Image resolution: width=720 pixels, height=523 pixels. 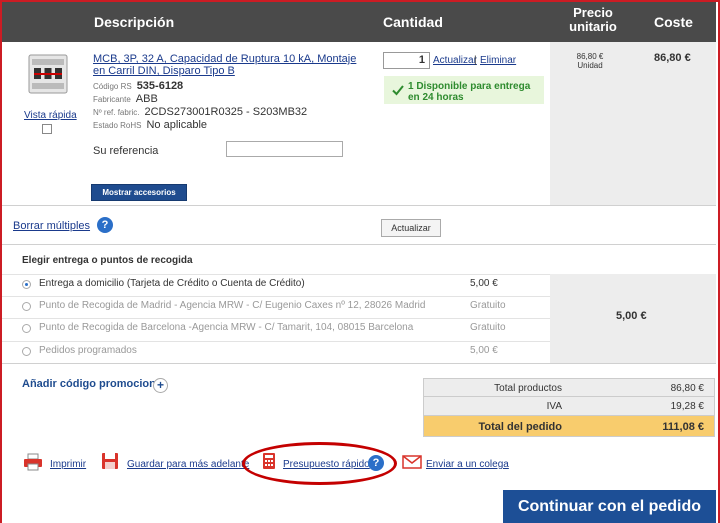 What do you see at coordinates (188, 464) in the screenshot?
I see `save-for-later-link: Guardar para más adelante` at bounding box center [188, 464].